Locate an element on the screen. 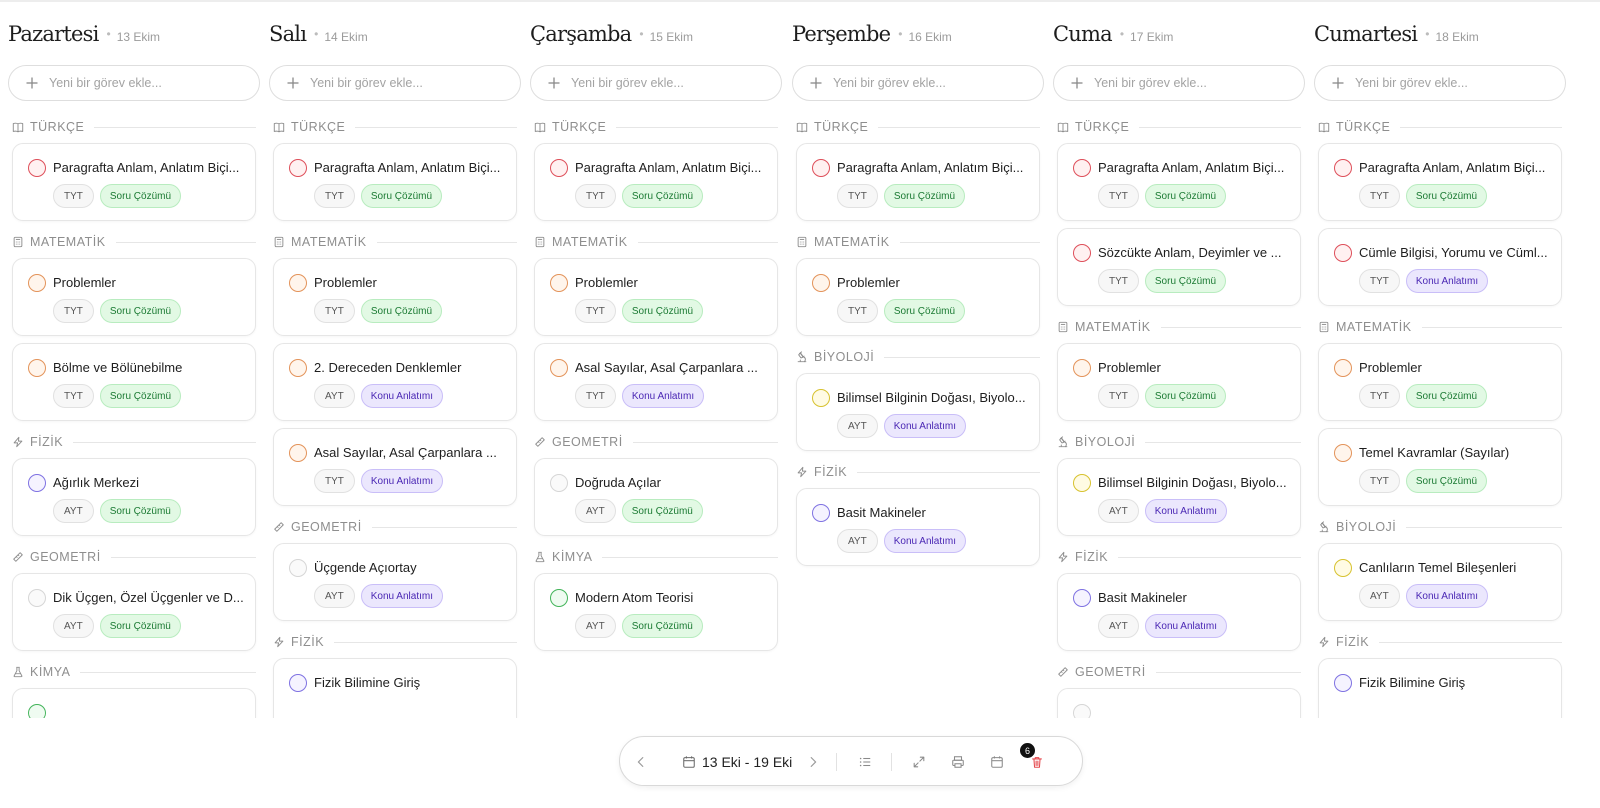  day-header: Salı • 14 Ekim is located at coordinates (318, 34).